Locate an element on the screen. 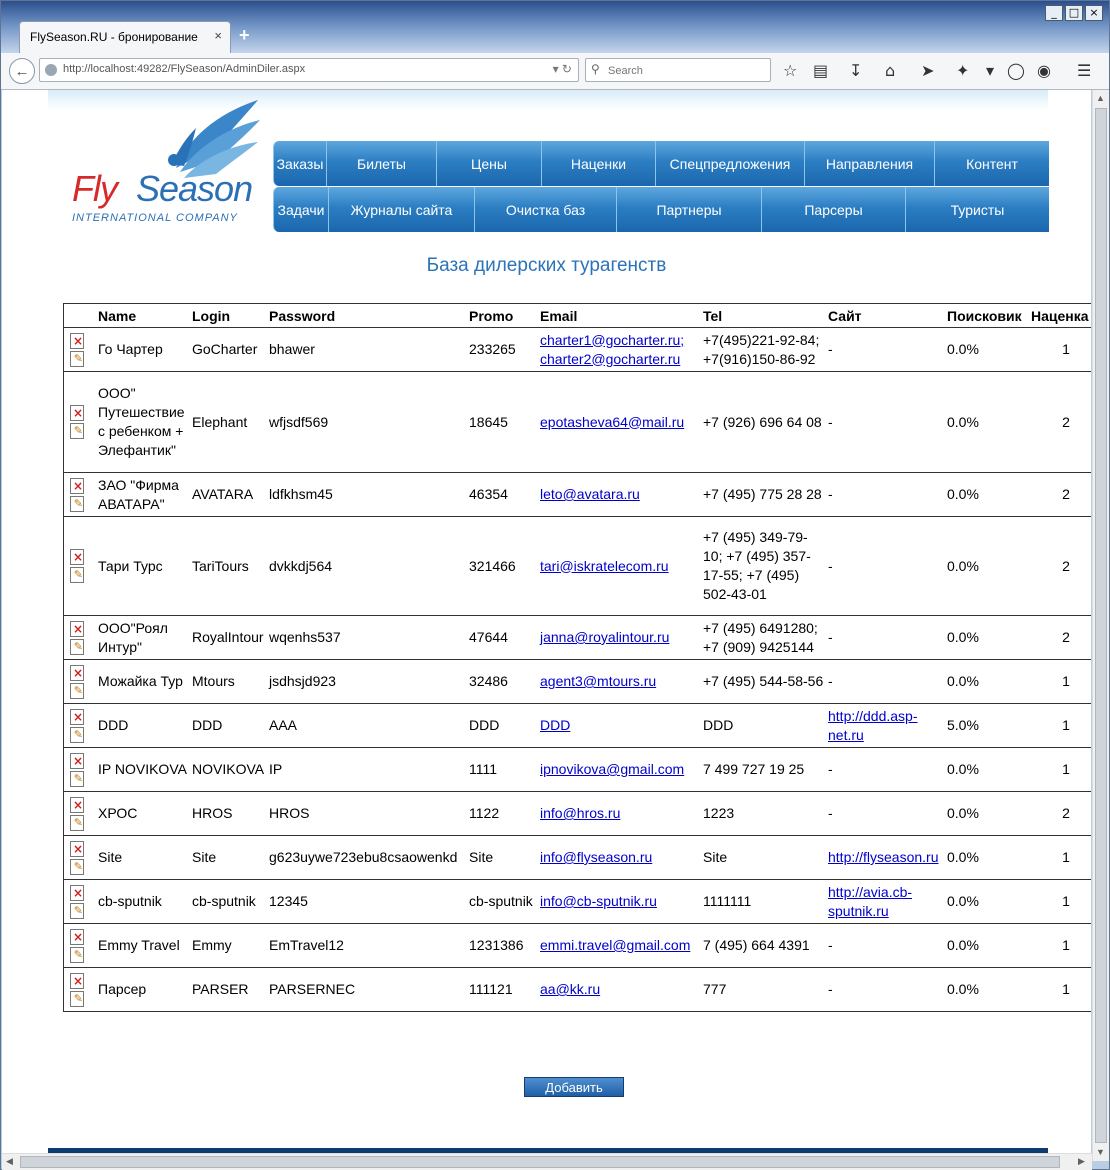 This screenshot has height=1170, width=1110. dealer-email-link: aa@kk.ru is located at coordinates (570, 989).